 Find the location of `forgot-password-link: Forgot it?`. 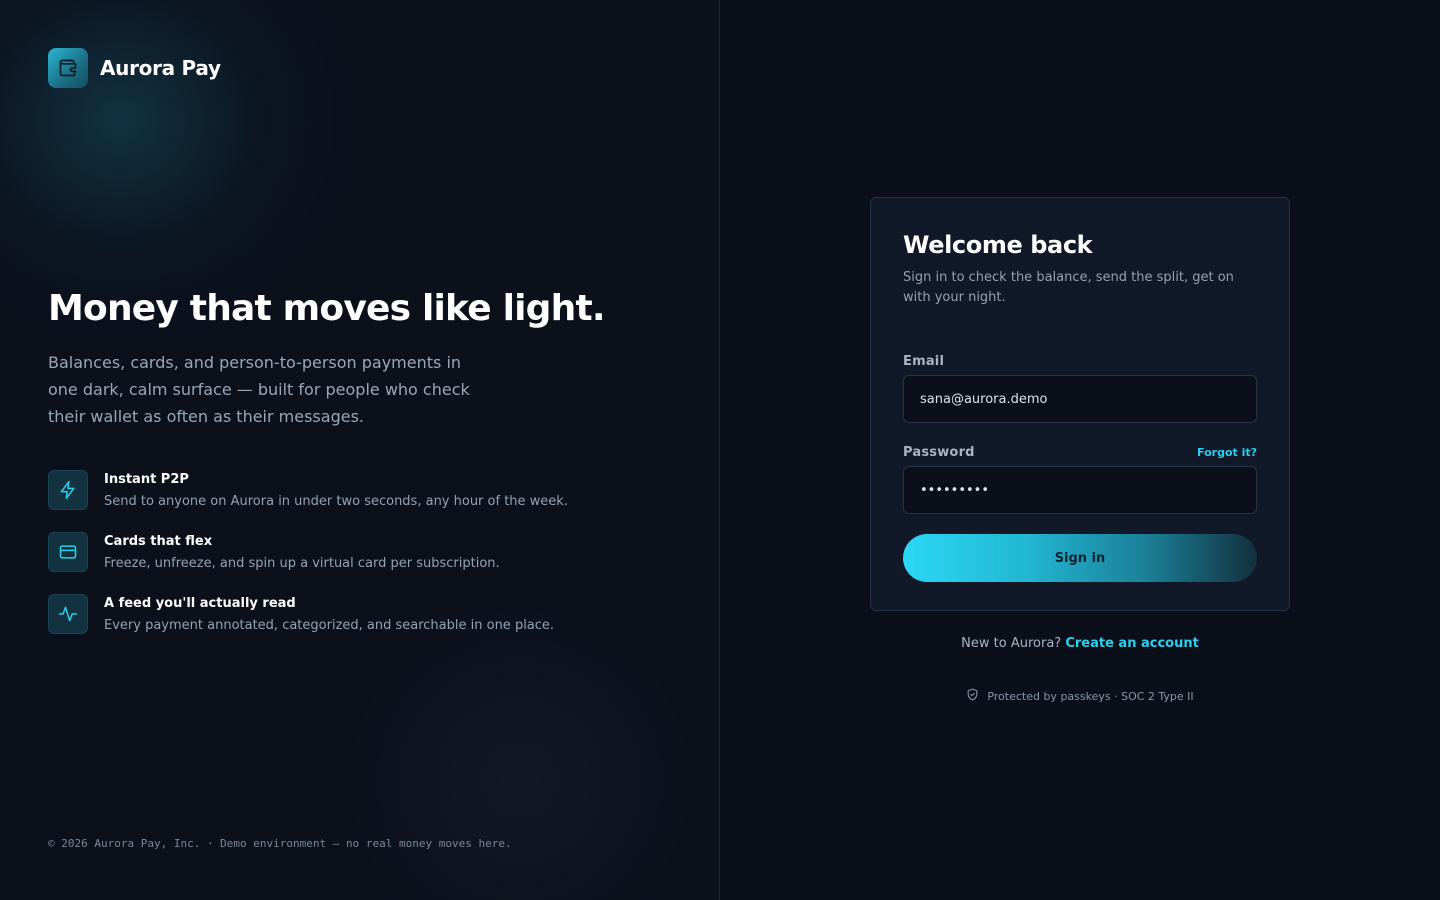

forgot-password-link: Forgot it? is located at coordinates (1227, 452).